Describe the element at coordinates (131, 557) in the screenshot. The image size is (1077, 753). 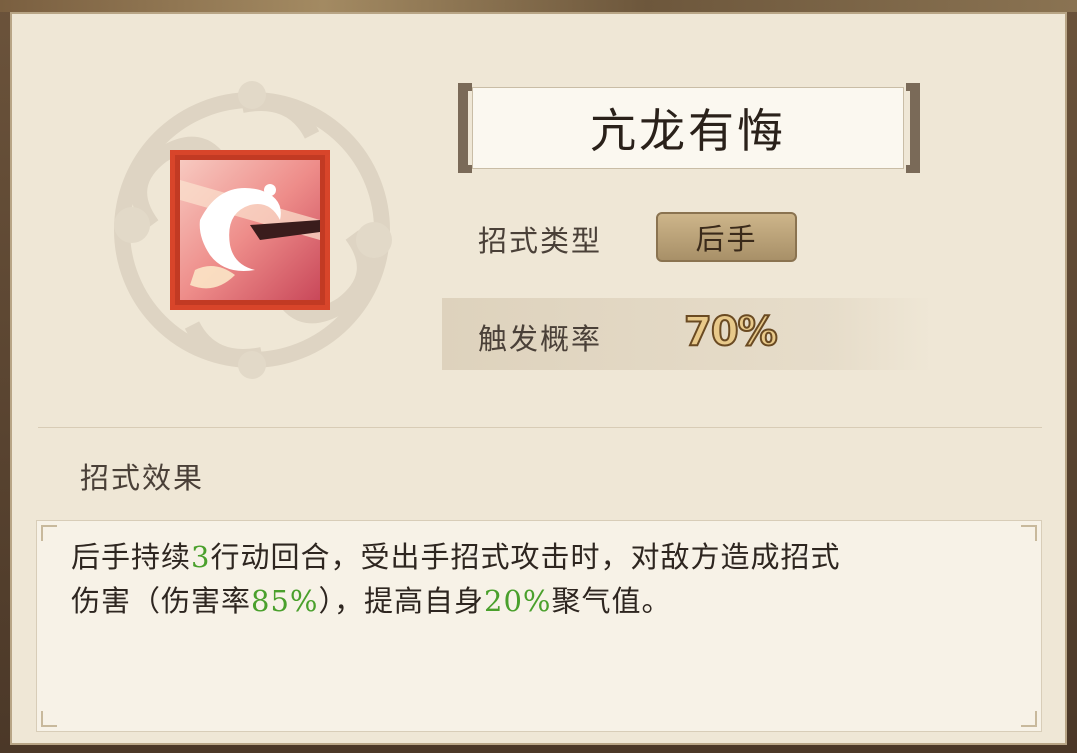
I see `effect-text-segment: 后手持续` at that location.